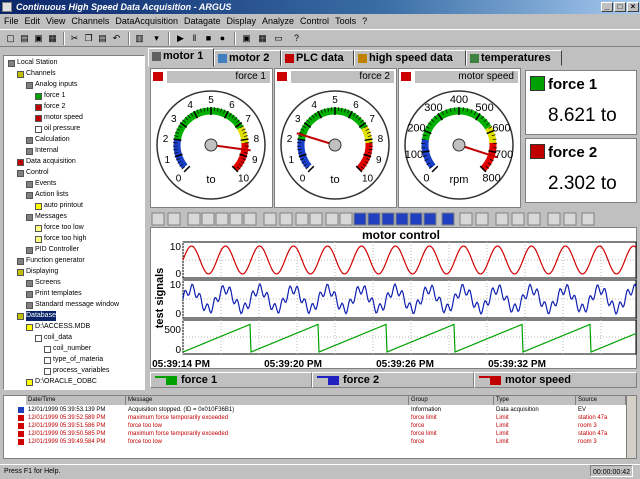 The height and width of the screenshot is (479, 640). What do you see at coordinates (38, 38) in the screenshot?
I see `save-icon: ▣` at bounding box center [38, 38].